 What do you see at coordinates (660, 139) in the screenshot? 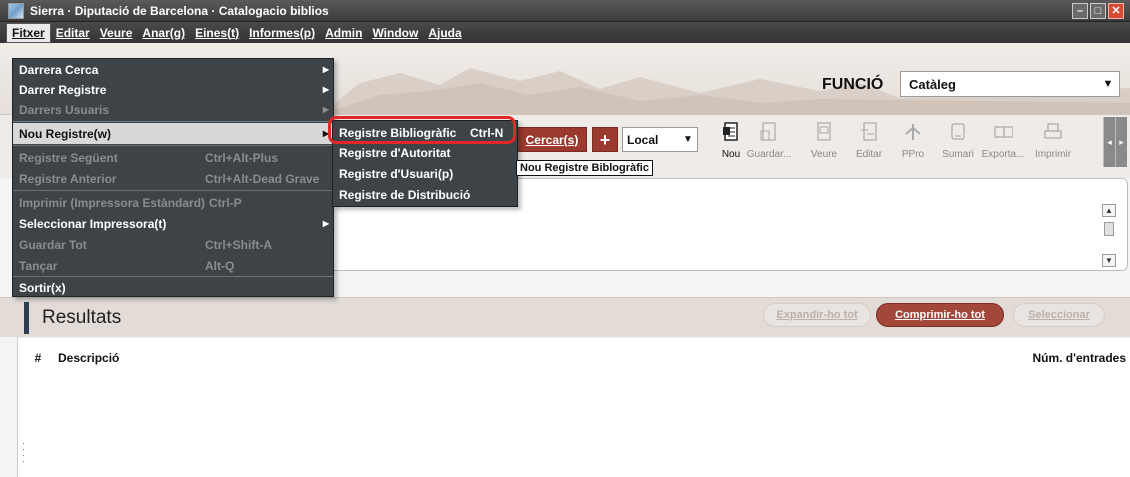
I see `scope-dropdown: Local ▼` at bounding box center [660, 139].